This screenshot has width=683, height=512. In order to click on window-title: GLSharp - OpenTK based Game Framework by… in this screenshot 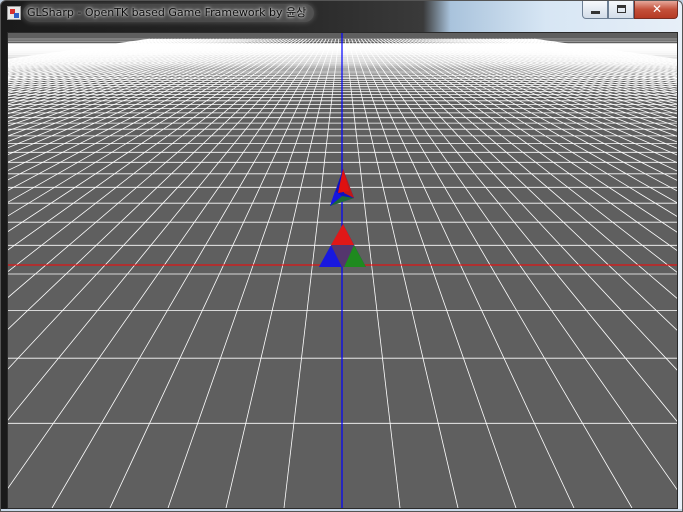, I will do `click(167, 12)`.